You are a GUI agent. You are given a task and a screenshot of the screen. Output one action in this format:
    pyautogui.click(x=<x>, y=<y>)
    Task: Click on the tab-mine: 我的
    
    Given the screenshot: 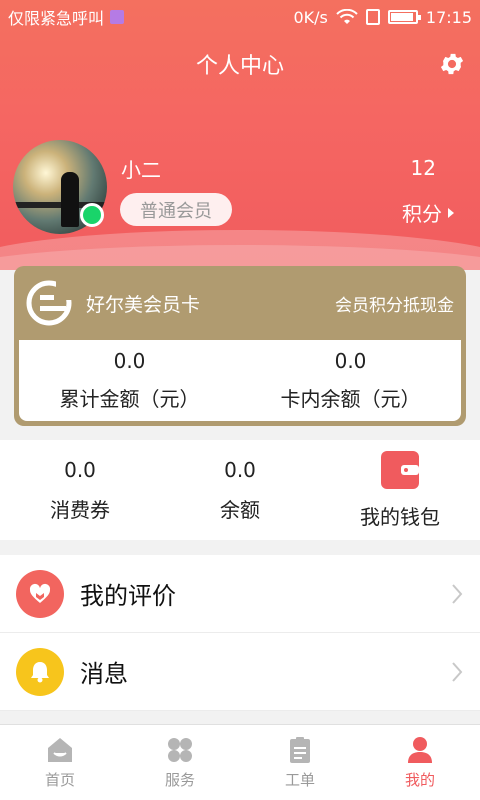 What is the action you would take?
    pyautogui.click(x=420, y=762)
    